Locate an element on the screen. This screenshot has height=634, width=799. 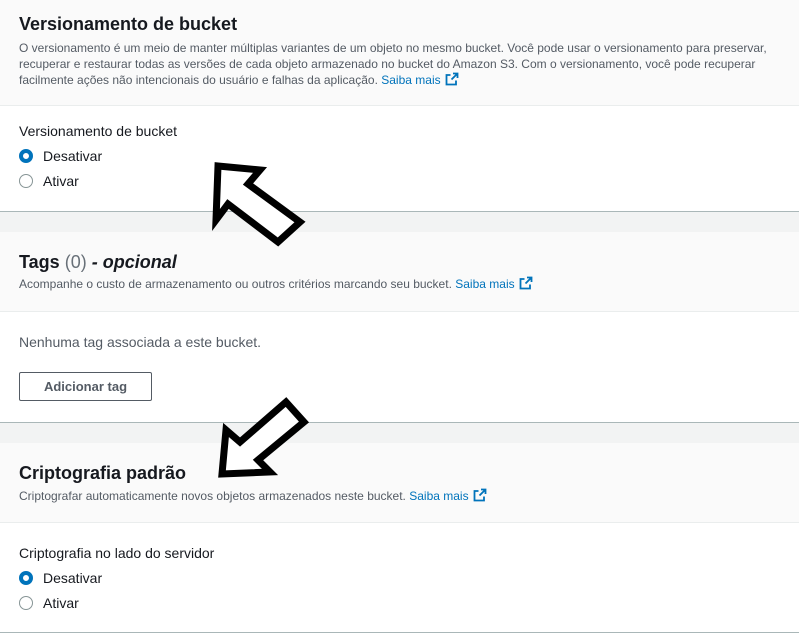
versioning-radio-enable-label: Ativar is located at coordinates (61, 181).